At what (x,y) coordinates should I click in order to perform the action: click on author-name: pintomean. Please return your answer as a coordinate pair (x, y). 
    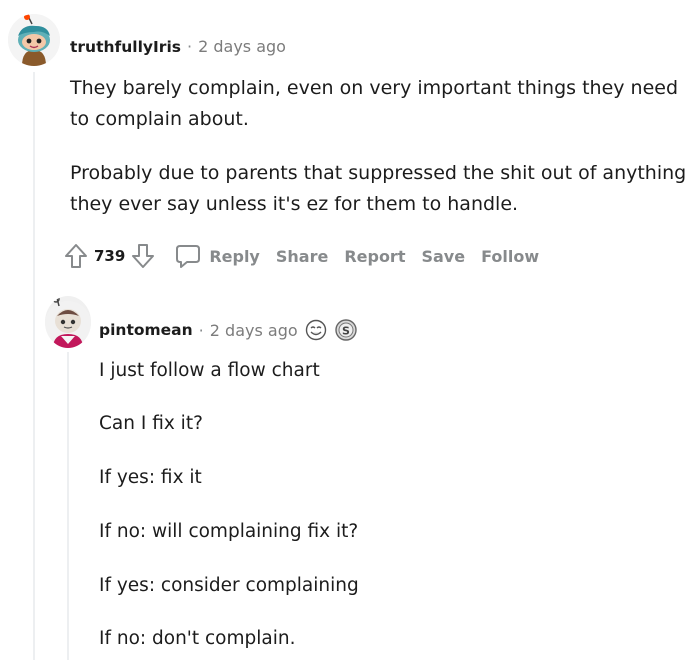
    Looking at the image, I should click on (146, 330).